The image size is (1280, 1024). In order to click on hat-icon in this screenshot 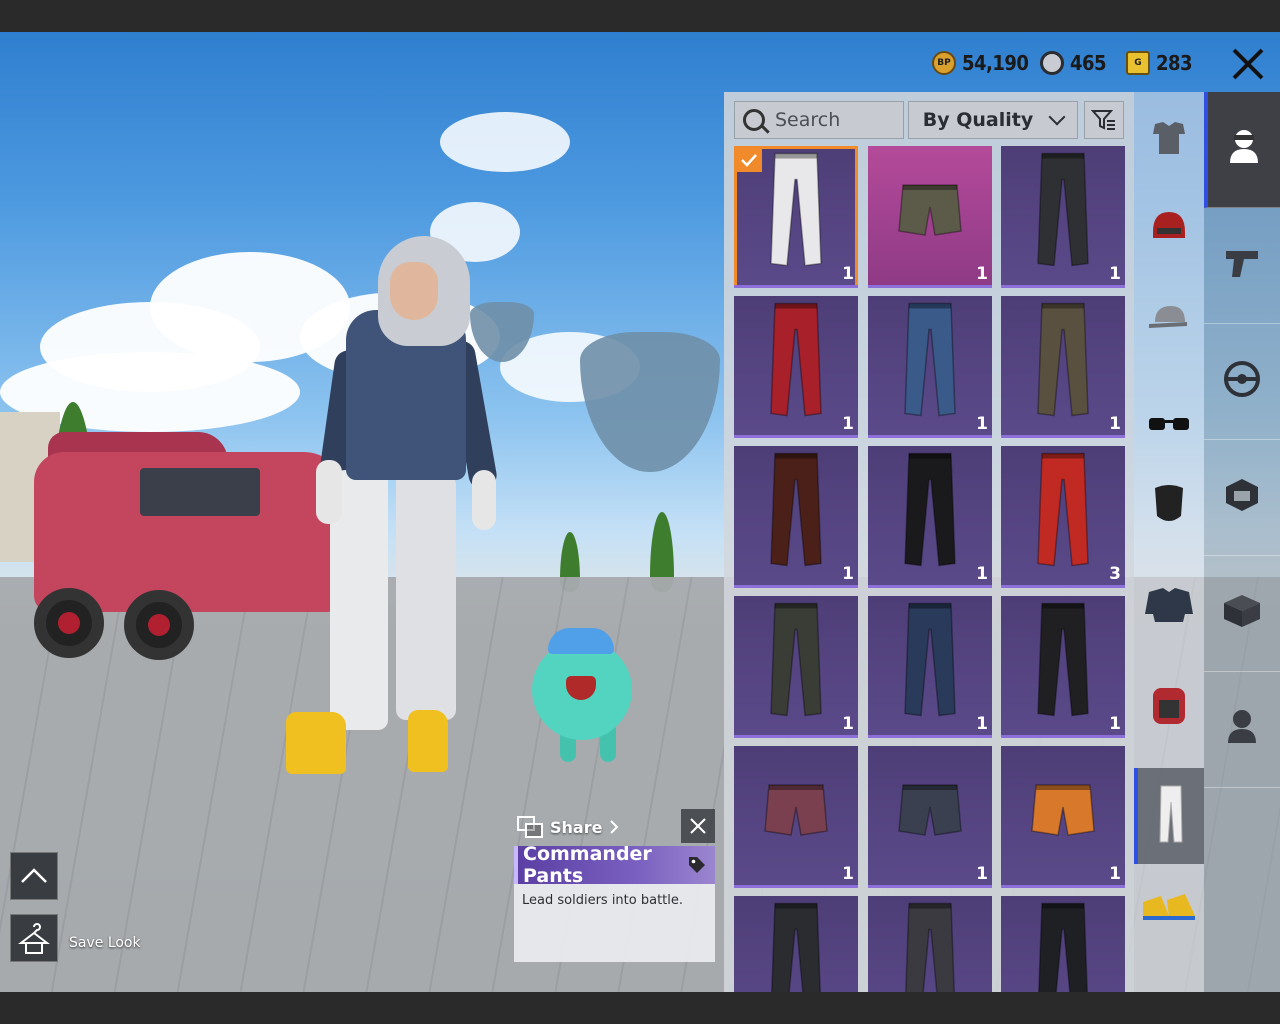, I will do `click(1169, 320)`.